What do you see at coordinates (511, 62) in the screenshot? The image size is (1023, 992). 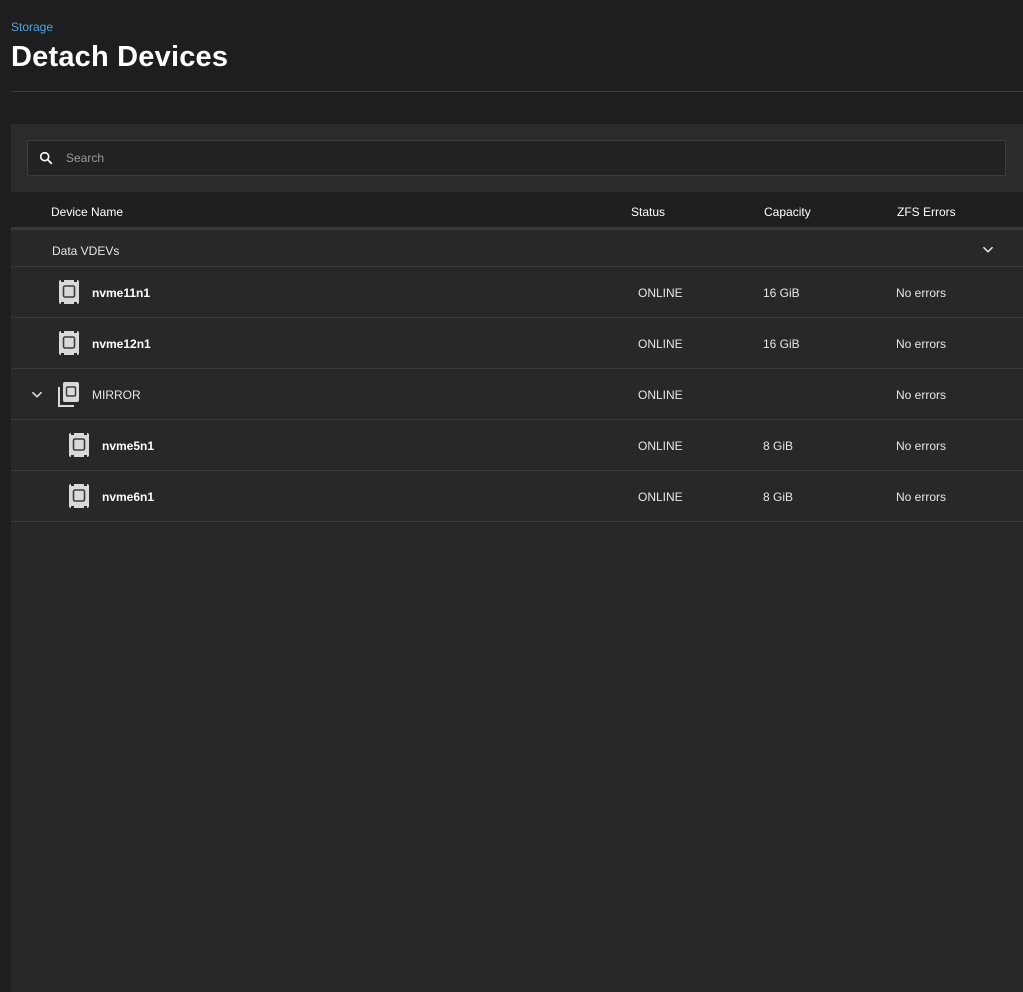 I see `page-header: Storage Detach Devices` at bounding box center [511, 62].